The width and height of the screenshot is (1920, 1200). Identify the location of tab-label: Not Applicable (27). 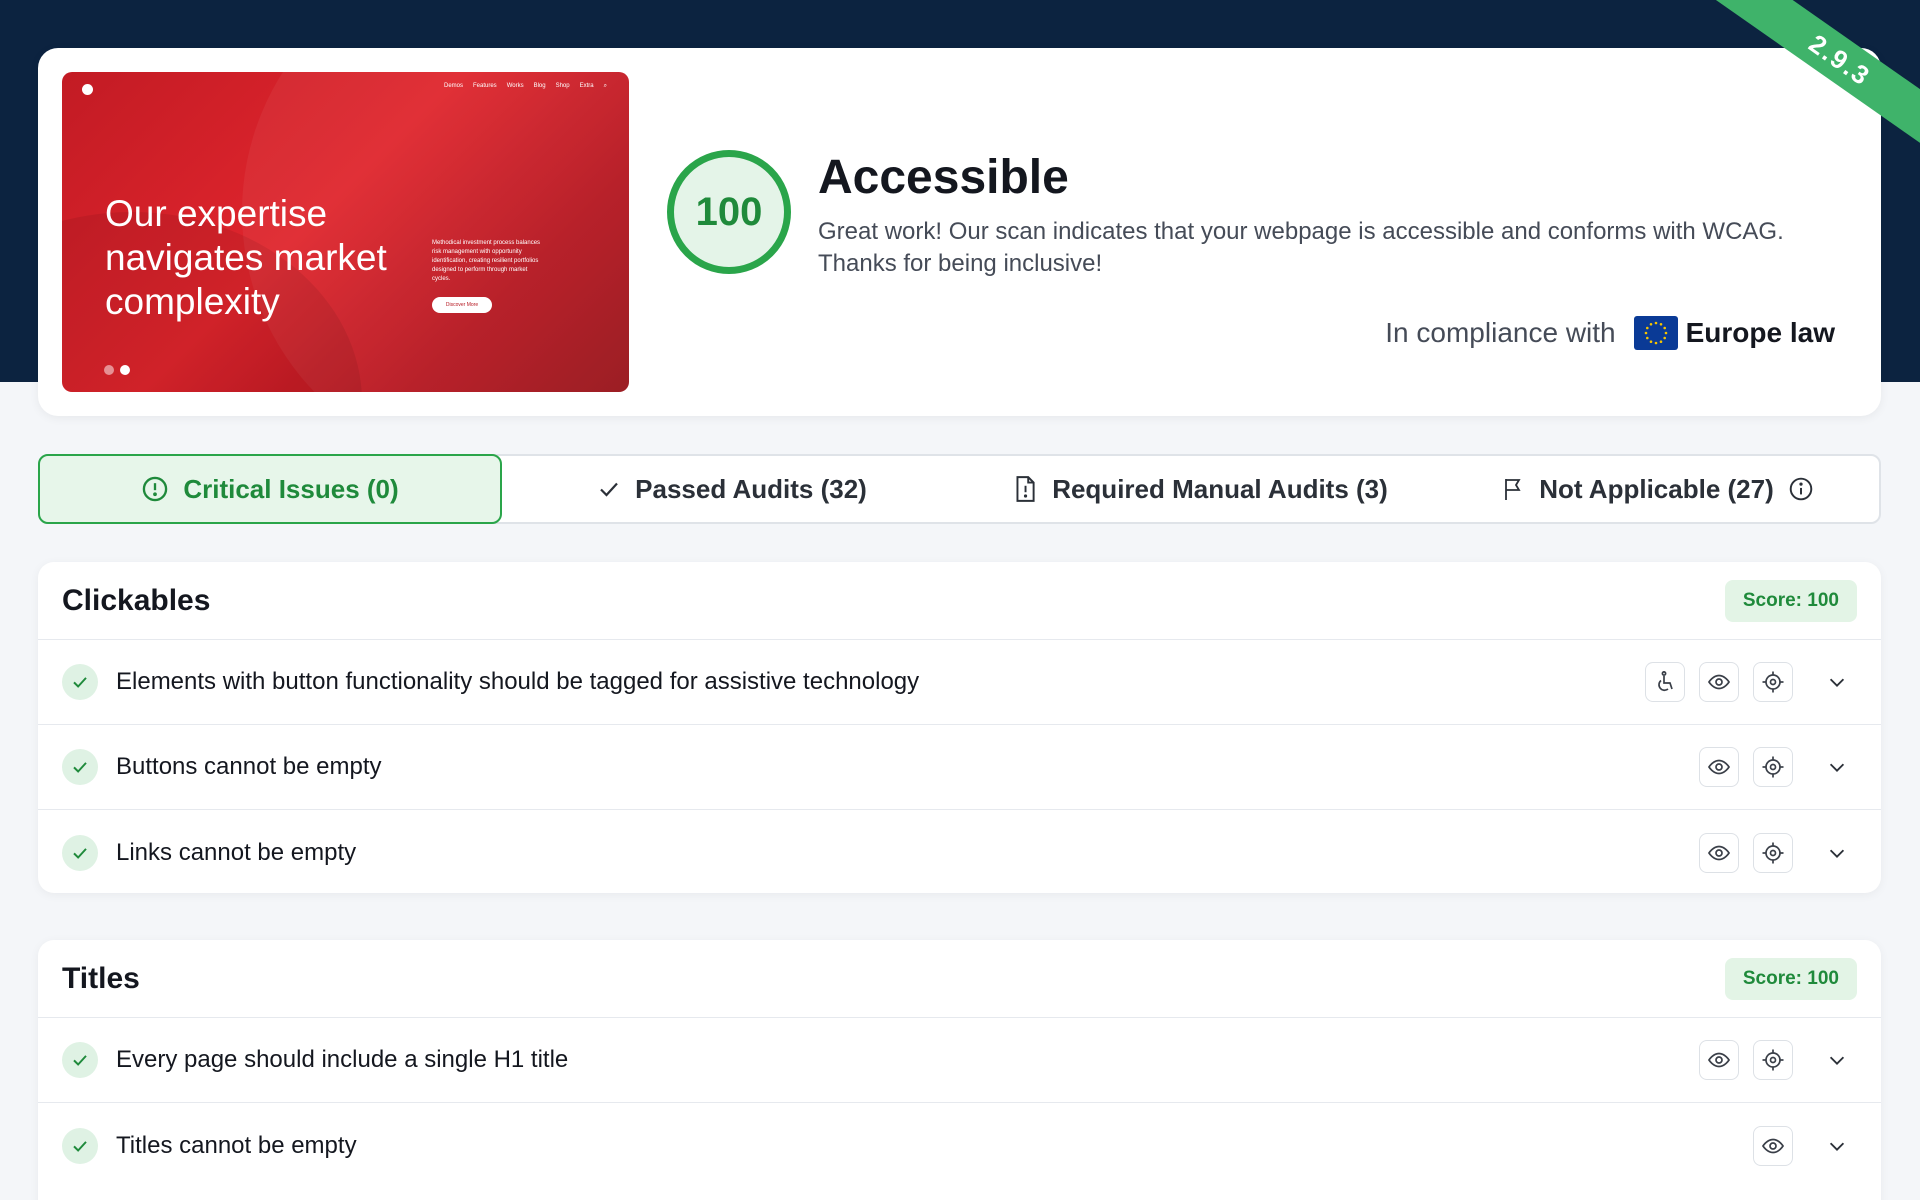
(1656, 488).